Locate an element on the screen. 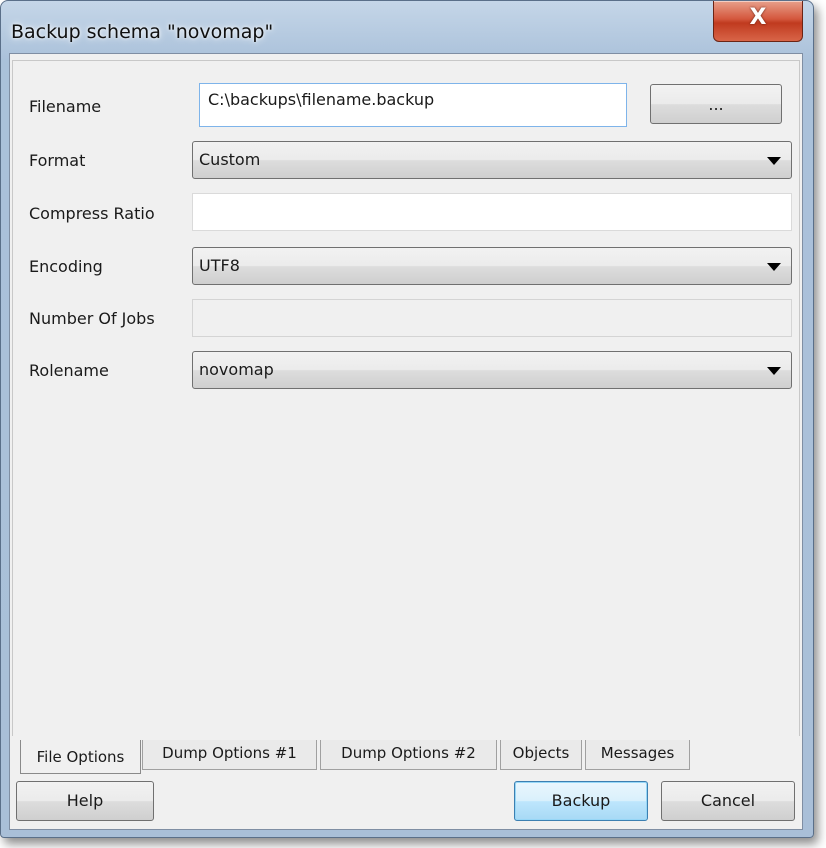  format-label: Format is located at coordinates (57, 160).